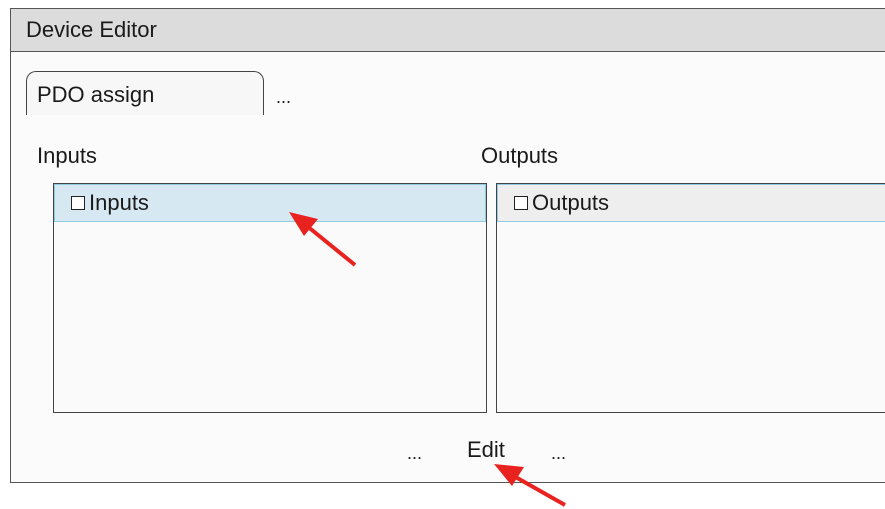 The width and height of the screenshot is (885, 509). Describe the element at coordinates (91, 29) in the screenshot. I see `window-title: Device Editor` at that location.